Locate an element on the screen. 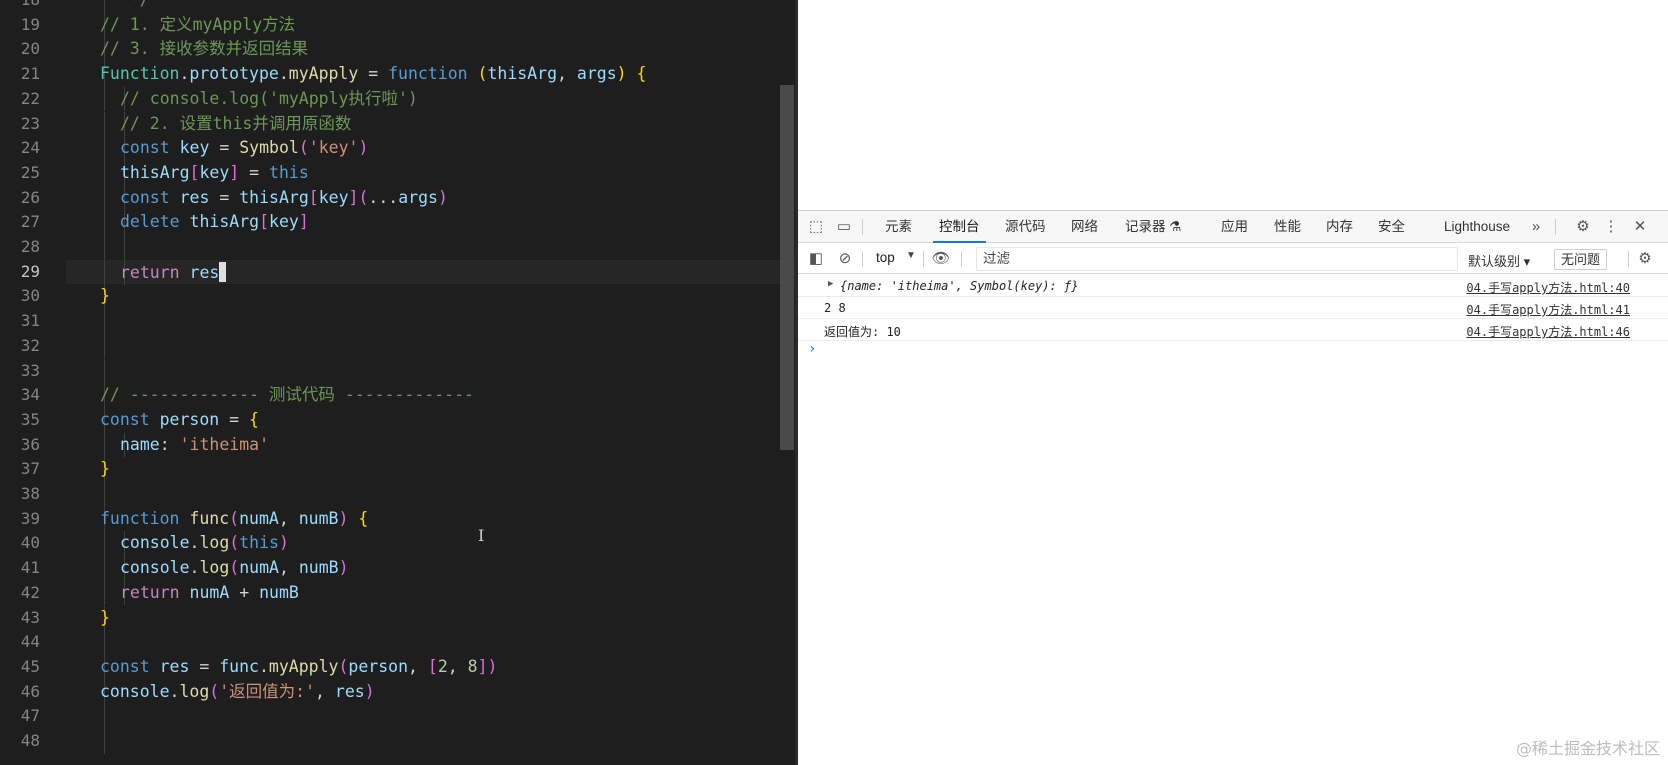 Image resolution: width=1668 pixels, height=765 pixels. code-line: name: 'itheima' is located at coordinates (430, 445).